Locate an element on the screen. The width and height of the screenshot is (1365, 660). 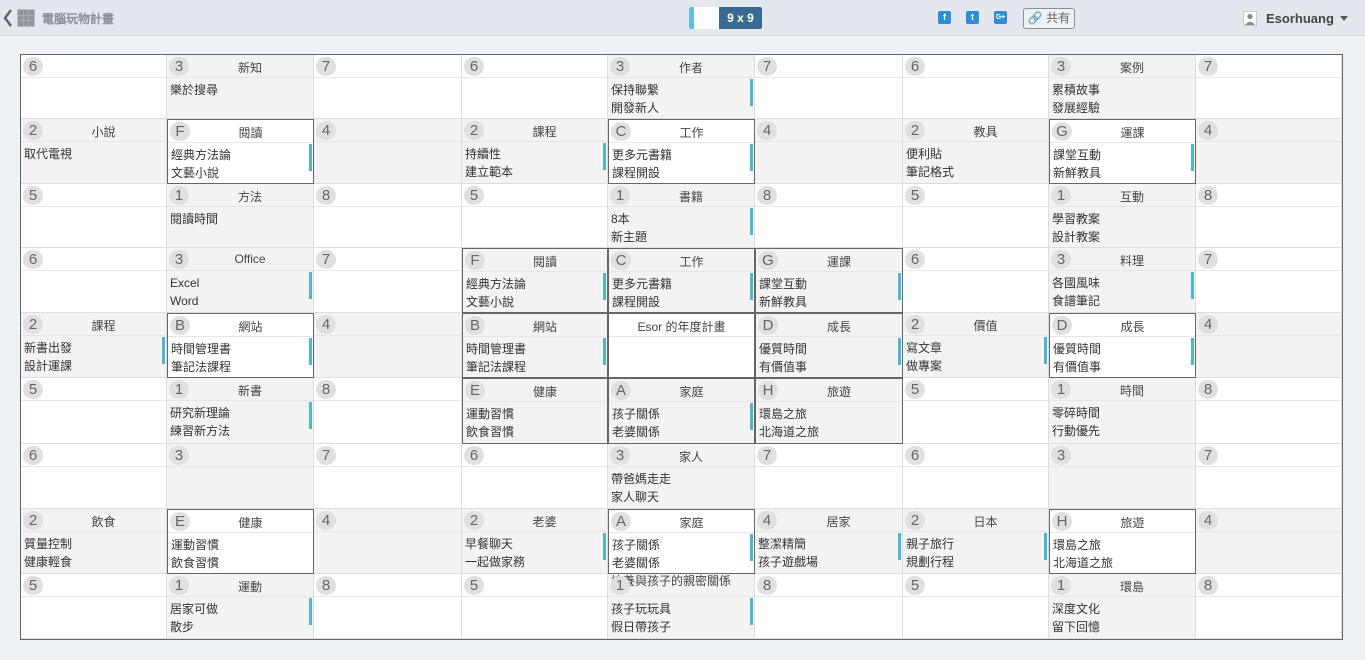
plan-cell: 1 書籍 8本 新主題 is located at coordinates (681, 216).